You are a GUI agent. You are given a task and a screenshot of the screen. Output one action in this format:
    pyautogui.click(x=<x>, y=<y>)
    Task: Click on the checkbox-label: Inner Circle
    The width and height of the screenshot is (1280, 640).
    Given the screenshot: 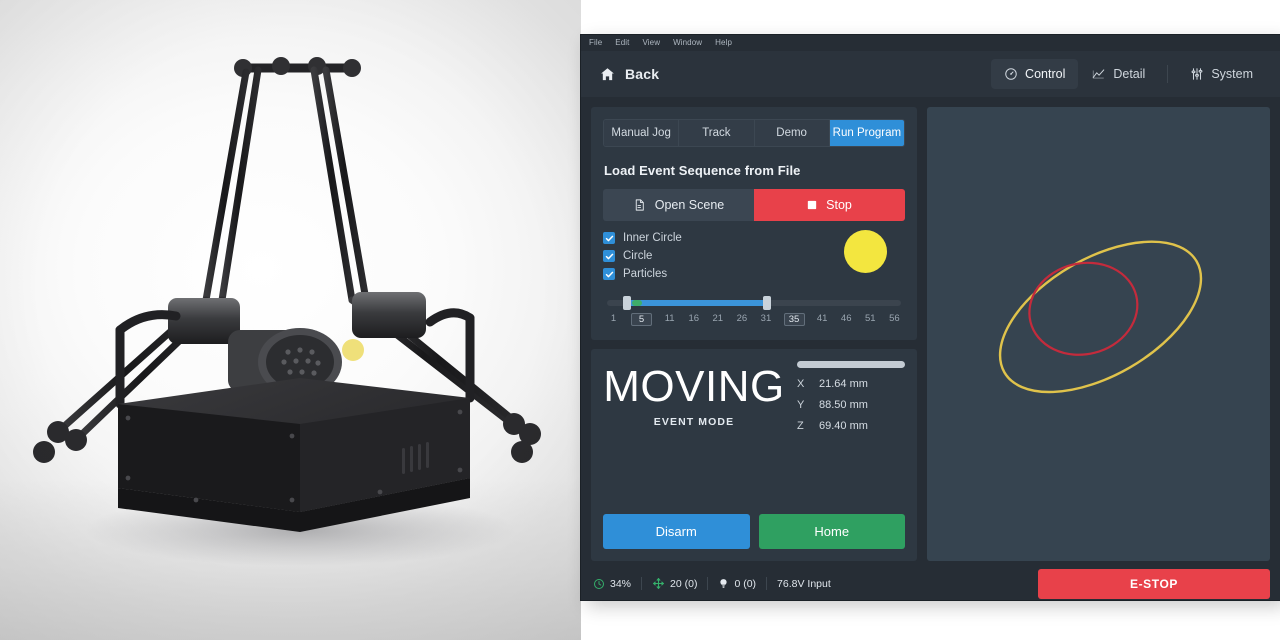 What is the action you would take?
    pyautogui.click(x=652, y=238)
    